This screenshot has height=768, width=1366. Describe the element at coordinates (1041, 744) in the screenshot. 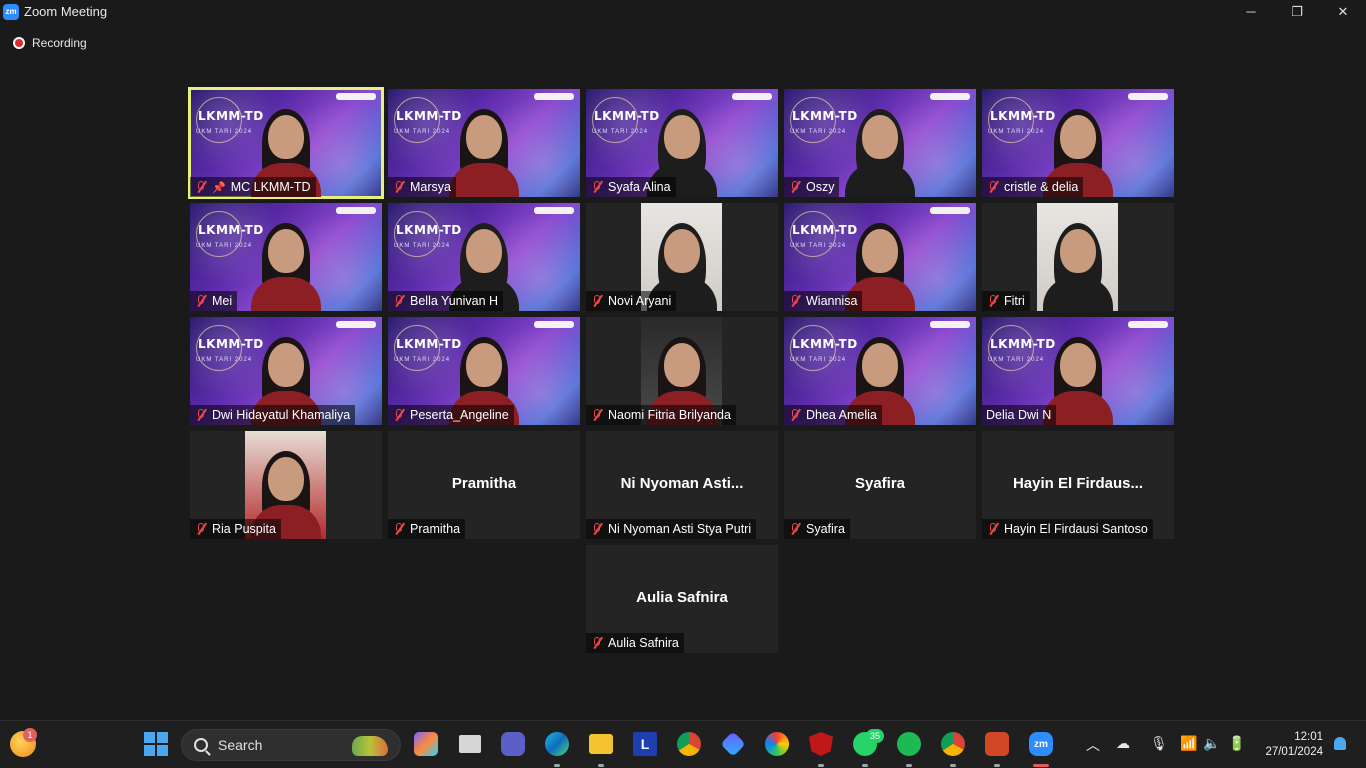

I see `zoom-icon: zm` at that location.